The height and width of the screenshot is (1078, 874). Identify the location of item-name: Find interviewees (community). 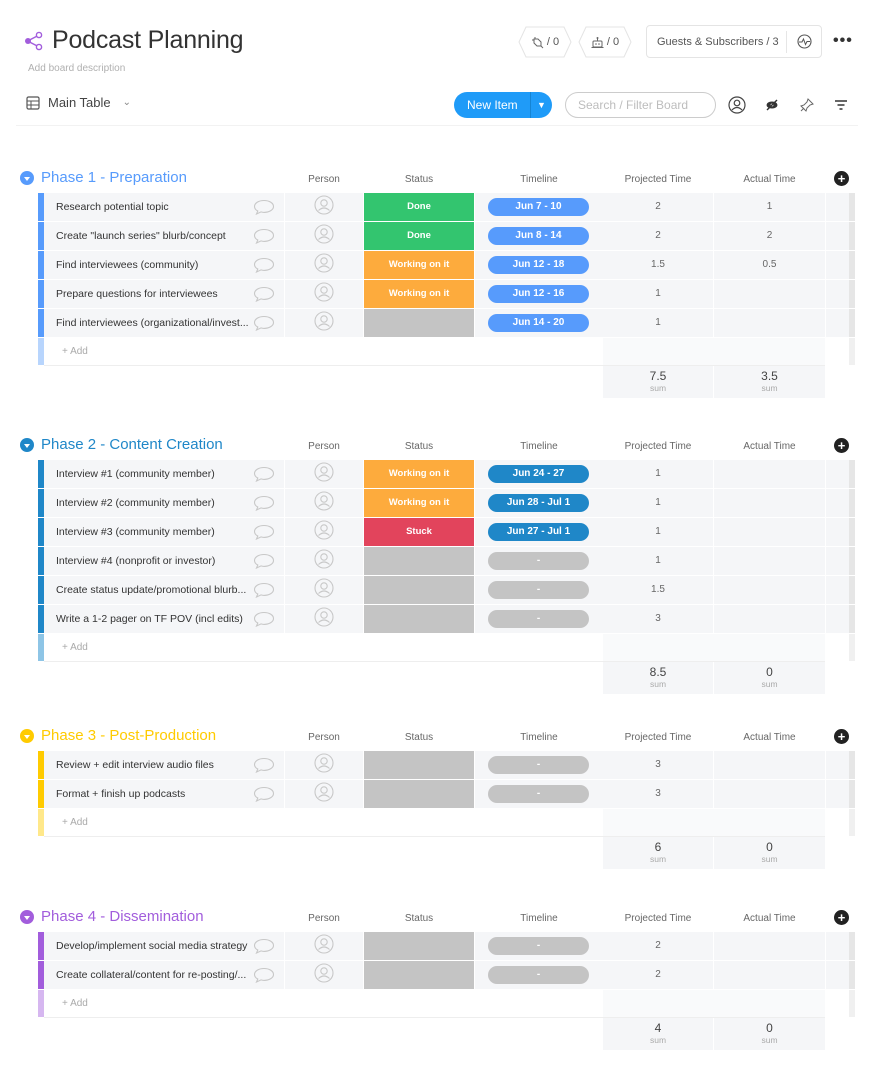
(164, 265).